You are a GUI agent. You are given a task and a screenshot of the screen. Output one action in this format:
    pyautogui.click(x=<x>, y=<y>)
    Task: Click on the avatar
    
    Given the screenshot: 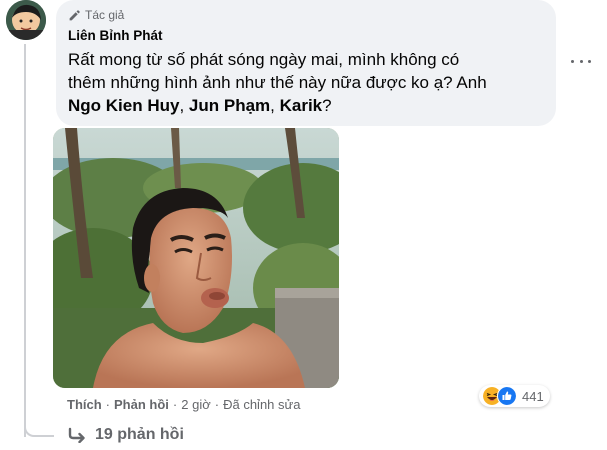 What is the action you would take?
    pyautogui.click(x=26, y=20)
    